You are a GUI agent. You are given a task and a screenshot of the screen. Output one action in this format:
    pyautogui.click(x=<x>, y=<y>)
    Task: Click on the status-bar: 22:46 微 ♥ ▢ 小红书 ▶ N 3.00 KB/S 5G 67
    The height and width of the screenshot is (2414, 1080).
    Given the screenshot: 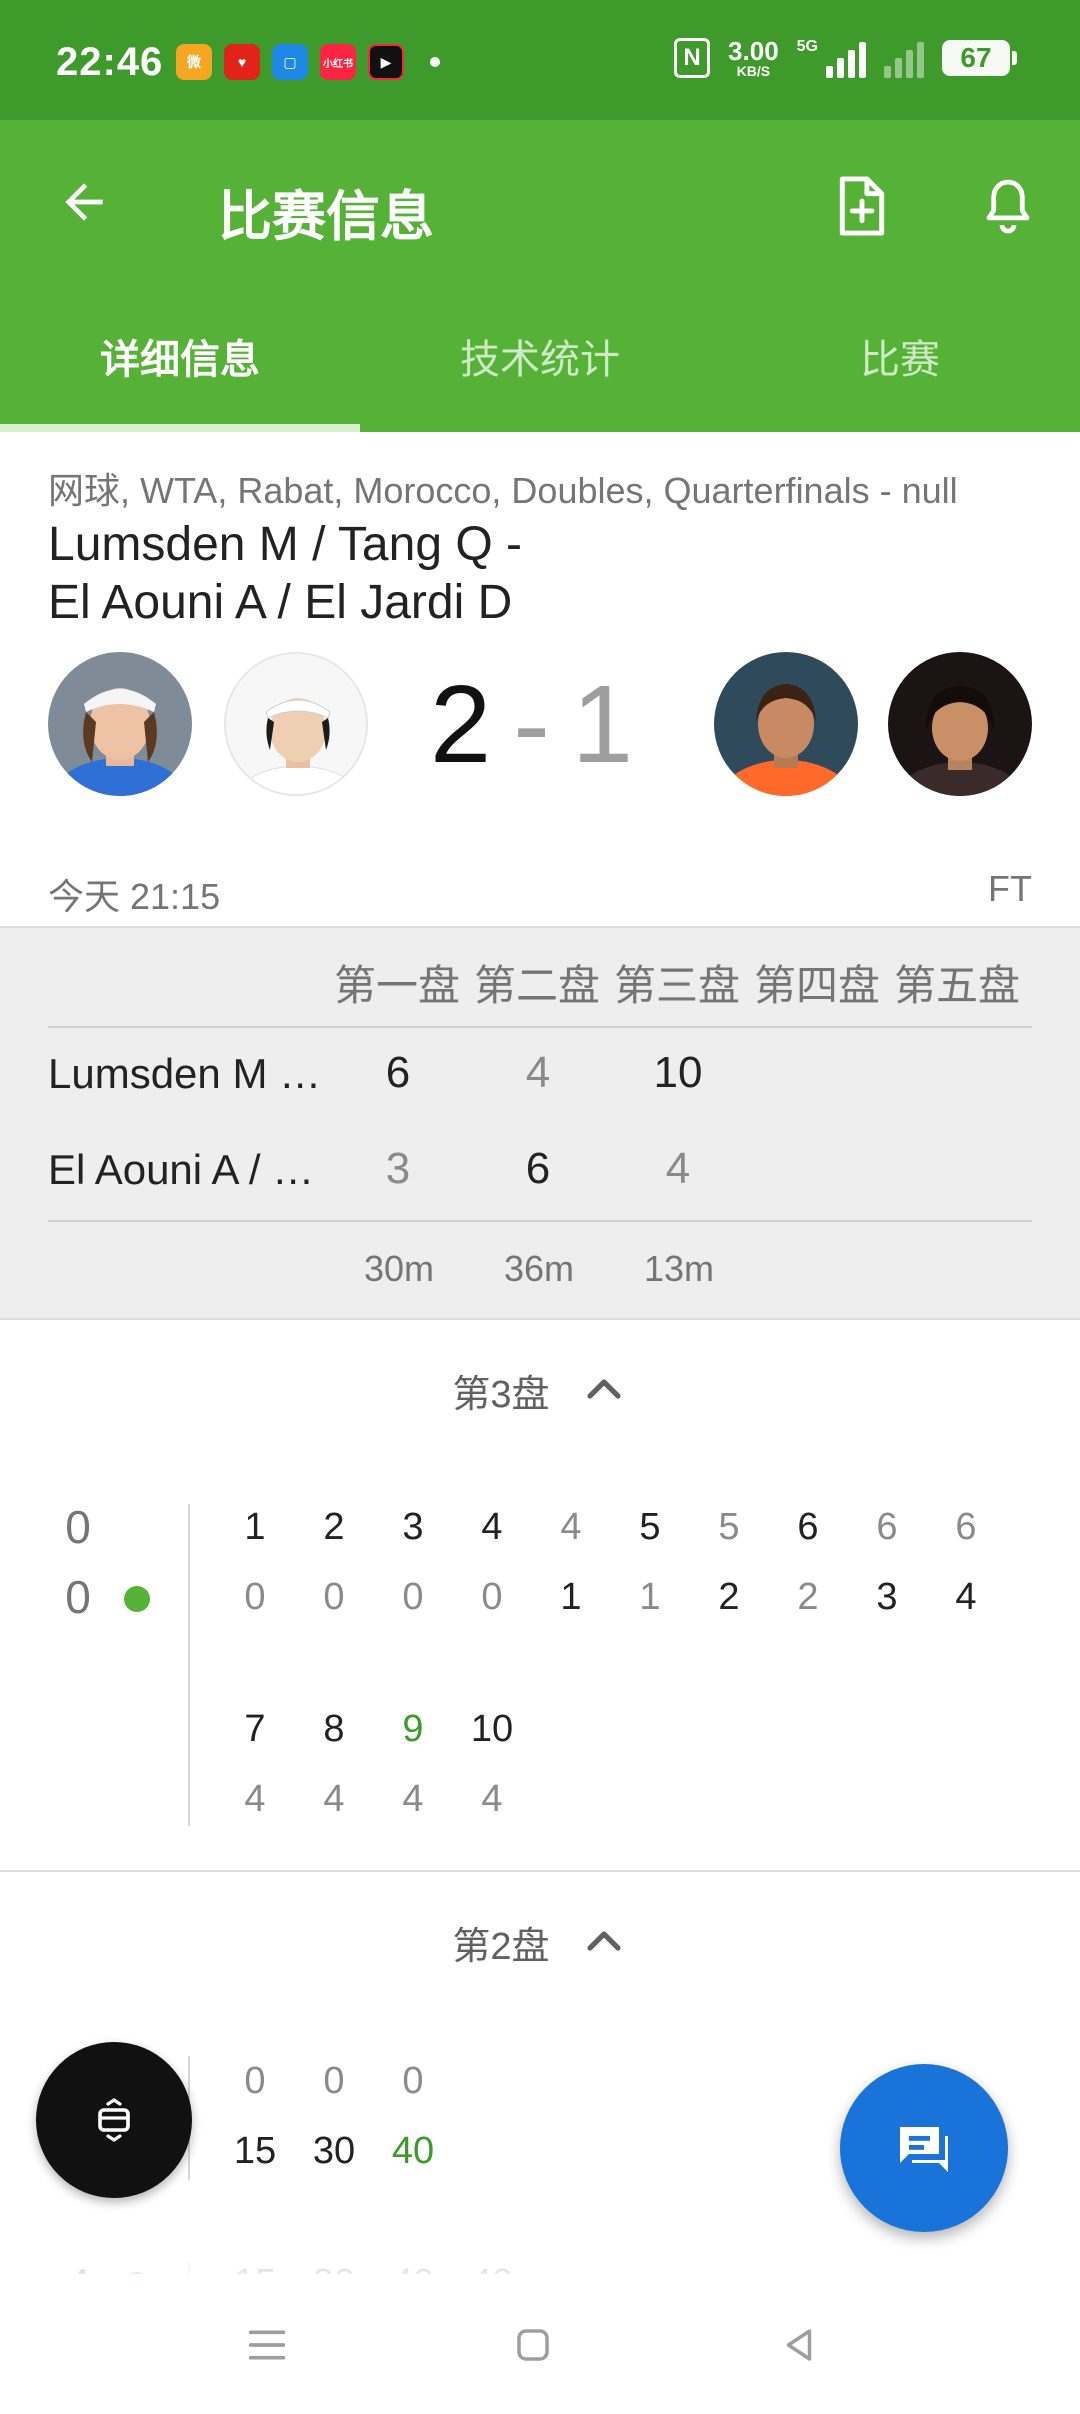 What is the action you would take?
    pyautogui.click(x=540, y=60)
    